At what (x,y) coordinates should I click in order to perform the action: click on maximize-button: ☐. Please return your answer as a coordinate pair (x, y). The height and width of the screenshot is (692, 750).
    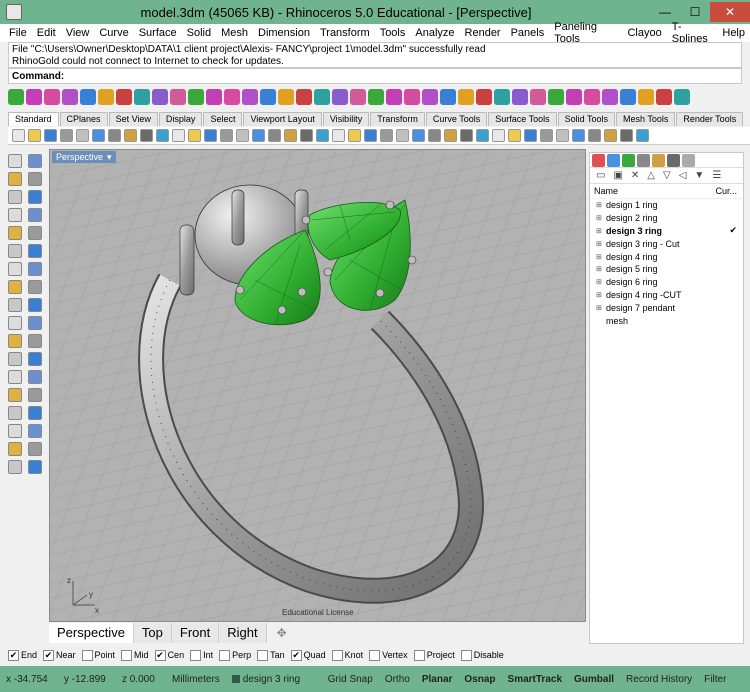
    Looking at the image, I should click on (695, 12).